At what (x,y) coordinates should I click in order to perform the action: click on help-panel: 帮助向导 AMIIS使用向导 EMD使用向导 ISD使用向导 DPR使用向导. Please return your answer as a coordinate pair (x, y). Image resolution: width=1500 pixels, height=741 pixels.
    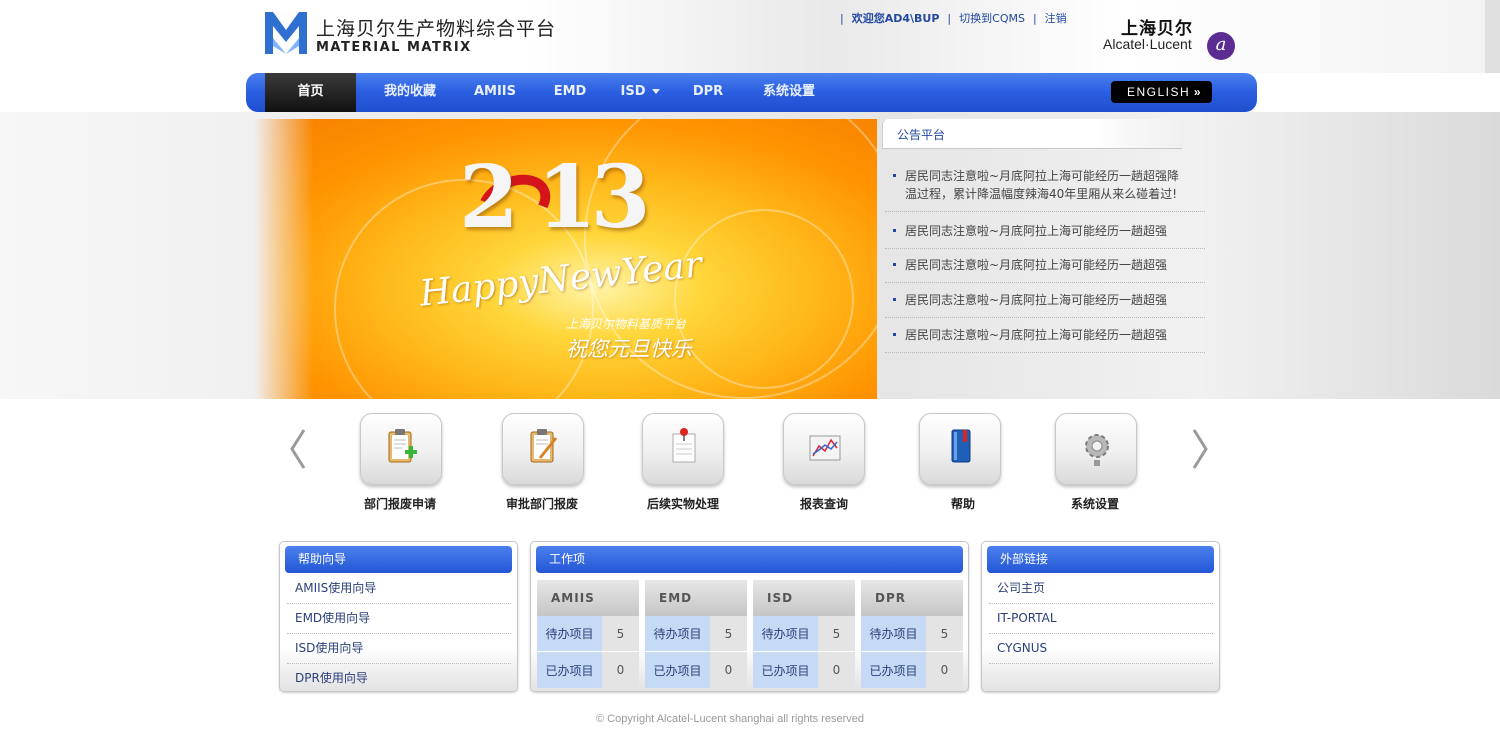
    Looking at the image, I should click on (398, 616).